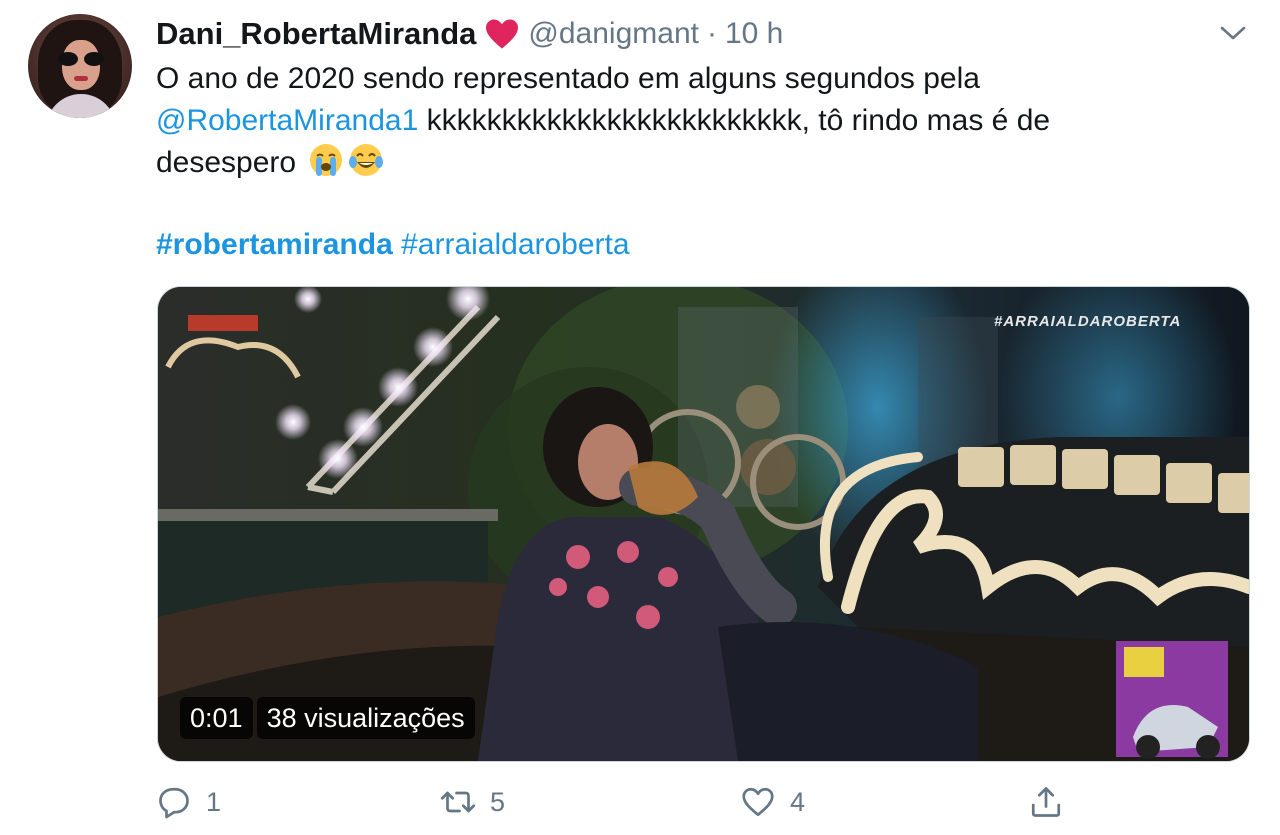  I want to click on user-handle: @danigmant, so click(613, 34).